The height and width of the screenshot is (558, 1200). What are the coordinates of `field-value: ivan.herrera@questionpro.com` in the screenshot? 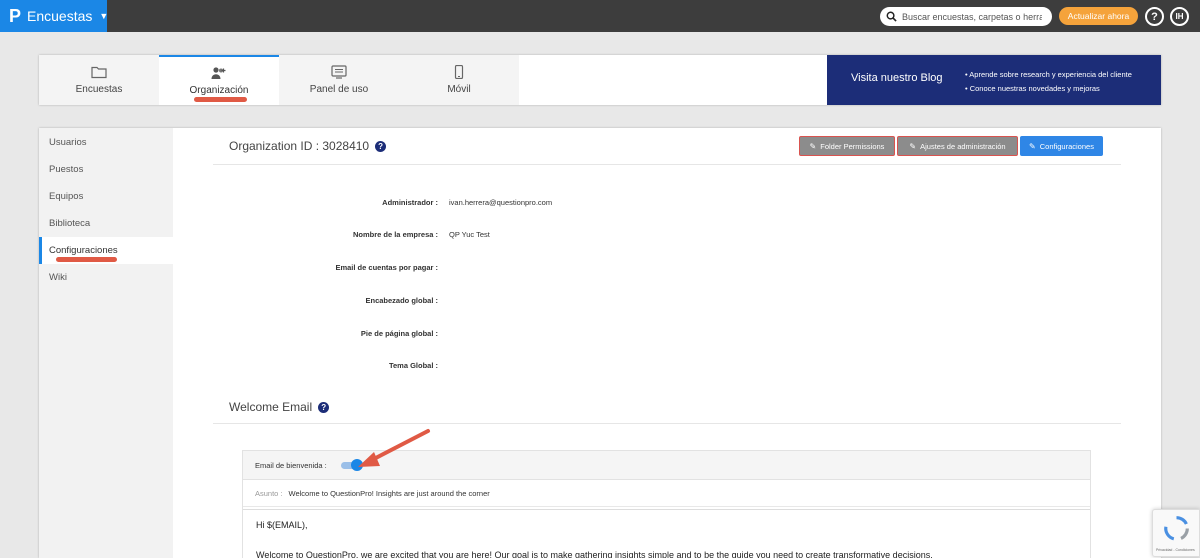 It's located at (501, 202).